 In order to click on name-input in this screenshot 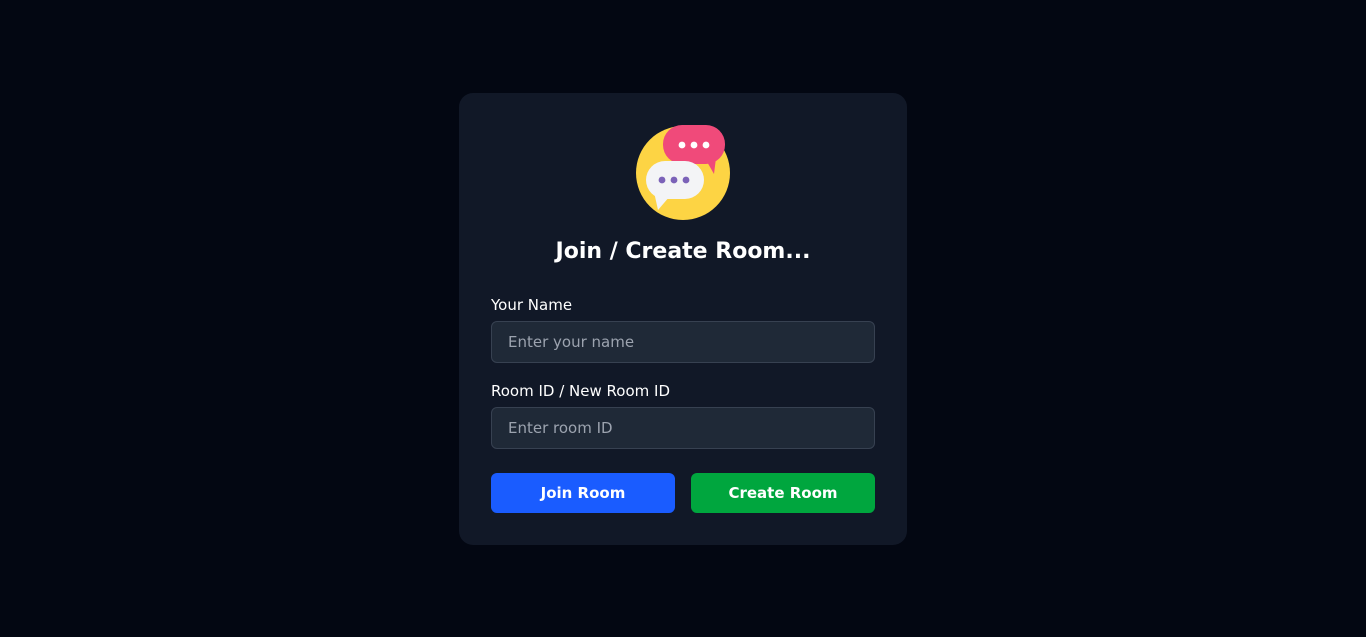, I will do `click(683, 342)`.